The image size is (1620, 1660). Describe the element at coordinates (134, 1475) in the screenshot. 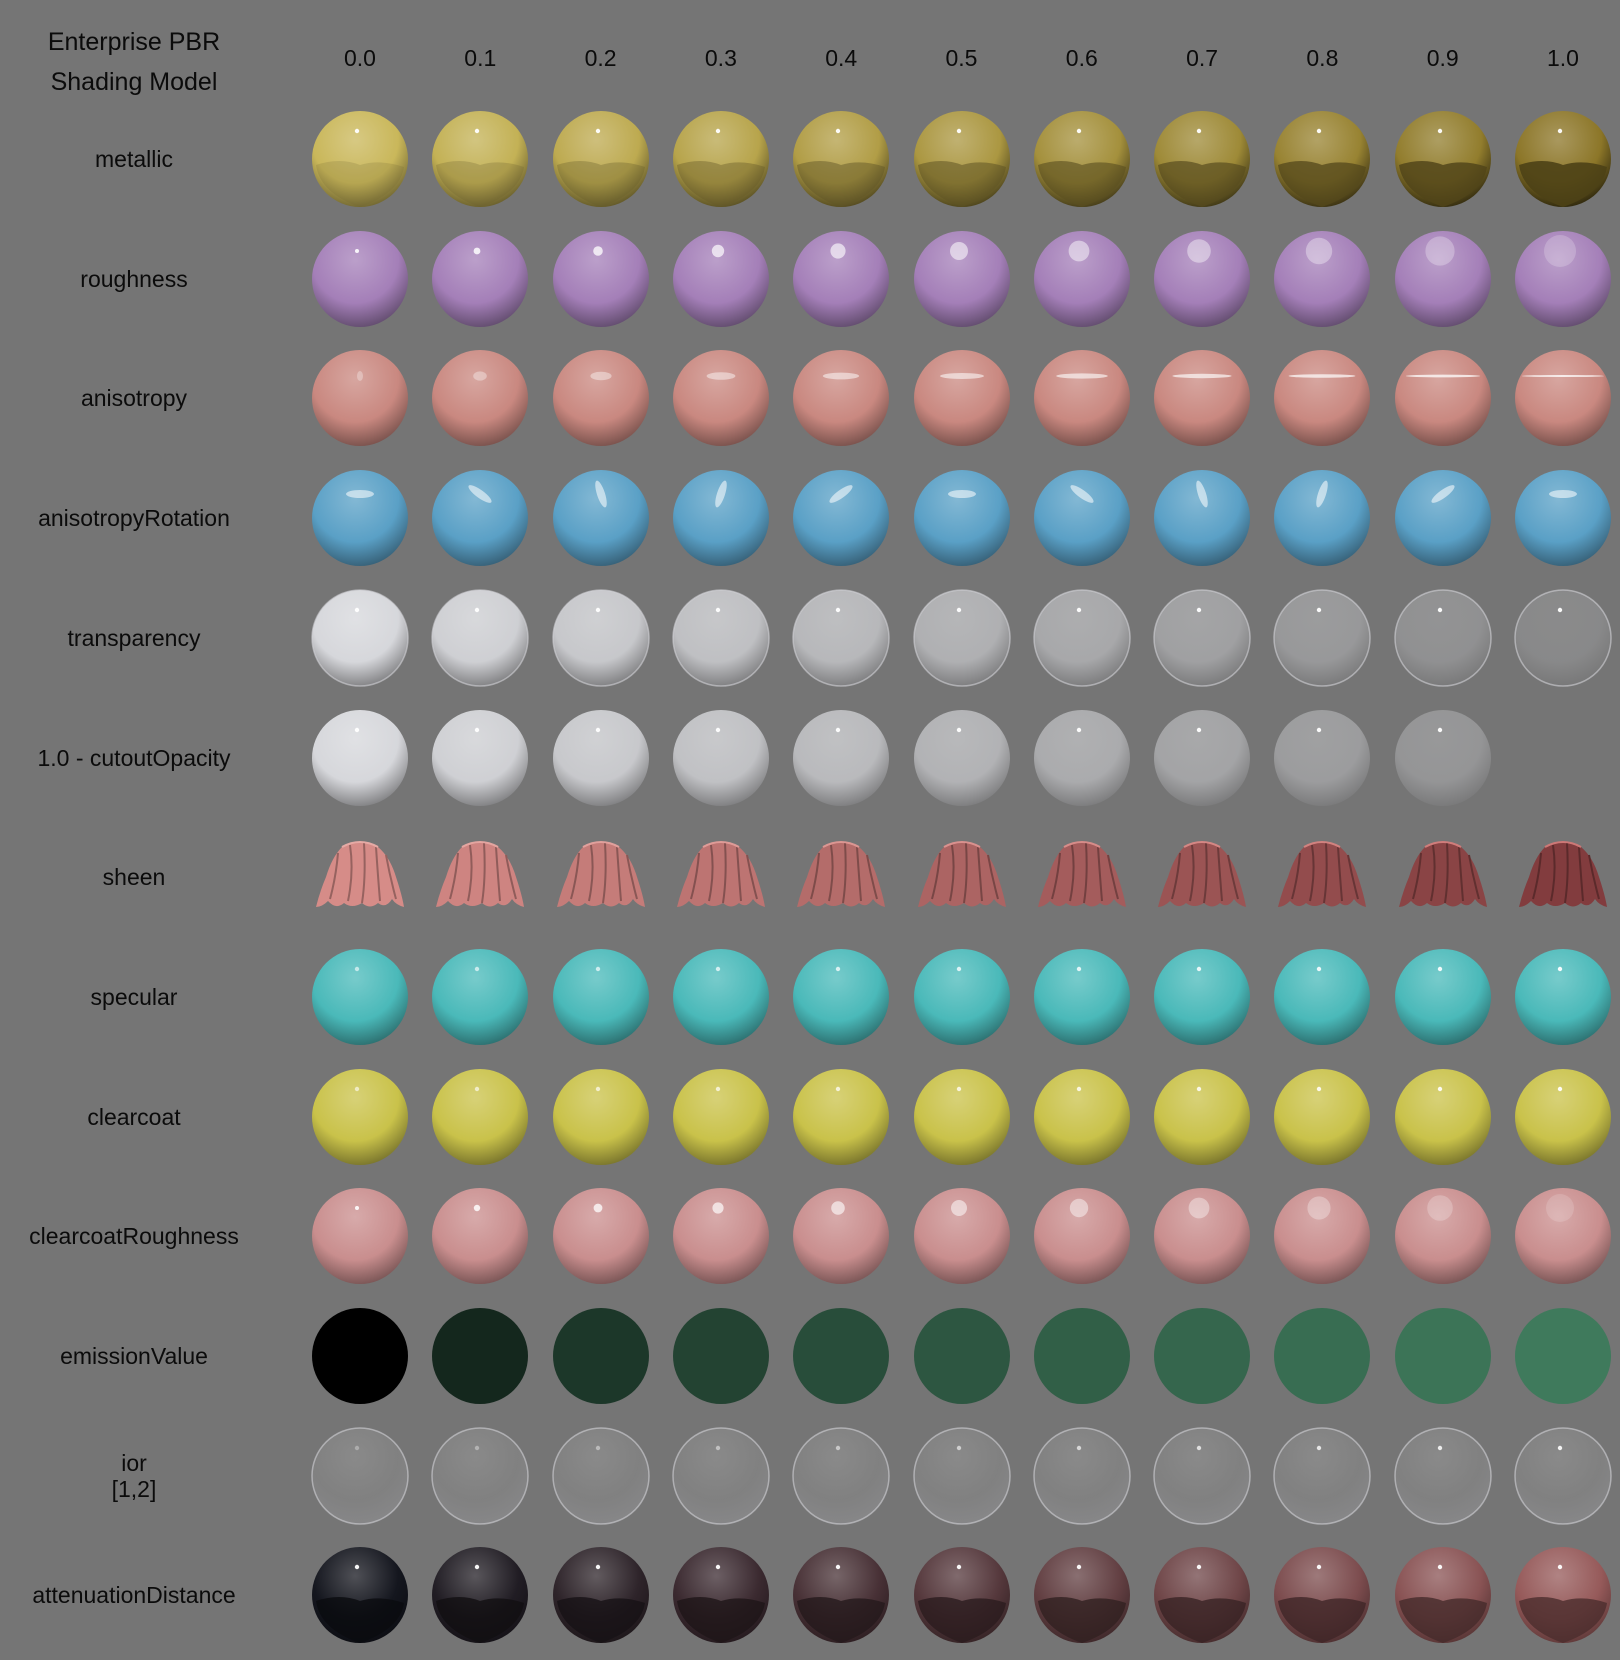

I see `row-label: ior [1,2]` at that location.